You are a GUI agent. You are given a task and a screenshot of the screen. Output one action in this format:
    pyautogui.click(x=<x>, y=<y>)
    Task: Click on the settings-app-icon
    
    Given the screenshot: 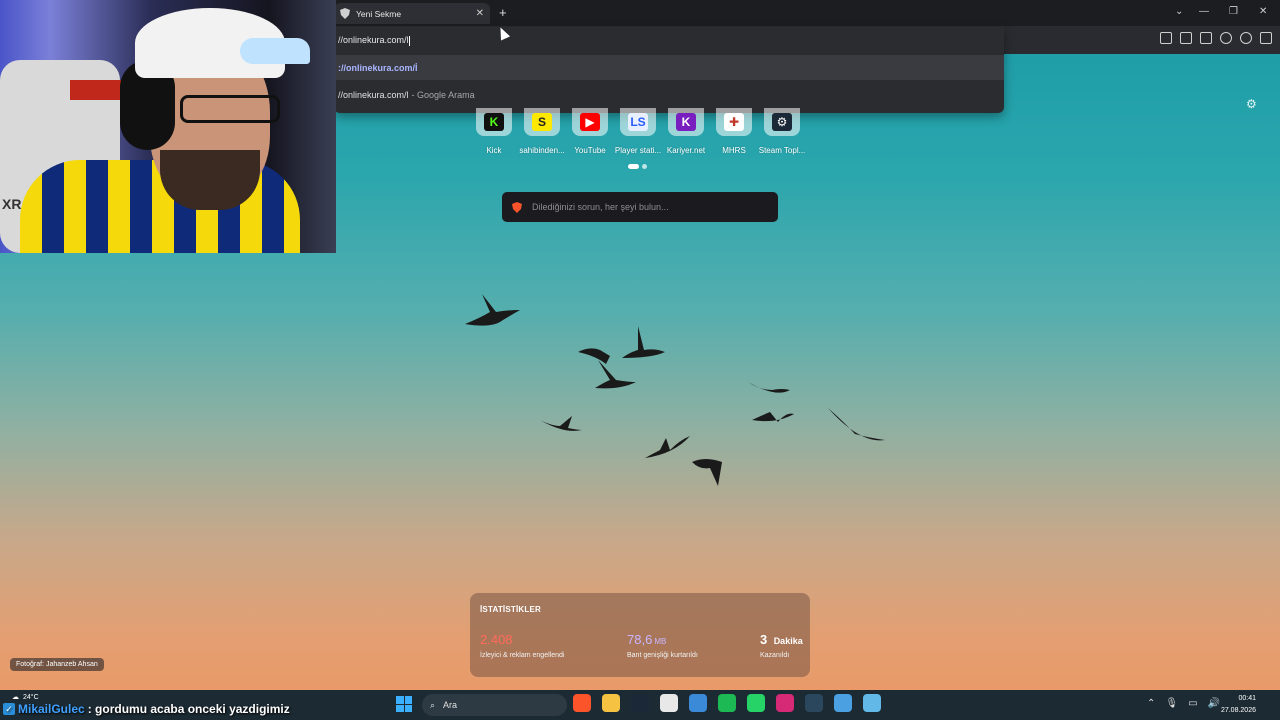 What is the action you would take?
    pyautogui.click(x=698, y=703)
    